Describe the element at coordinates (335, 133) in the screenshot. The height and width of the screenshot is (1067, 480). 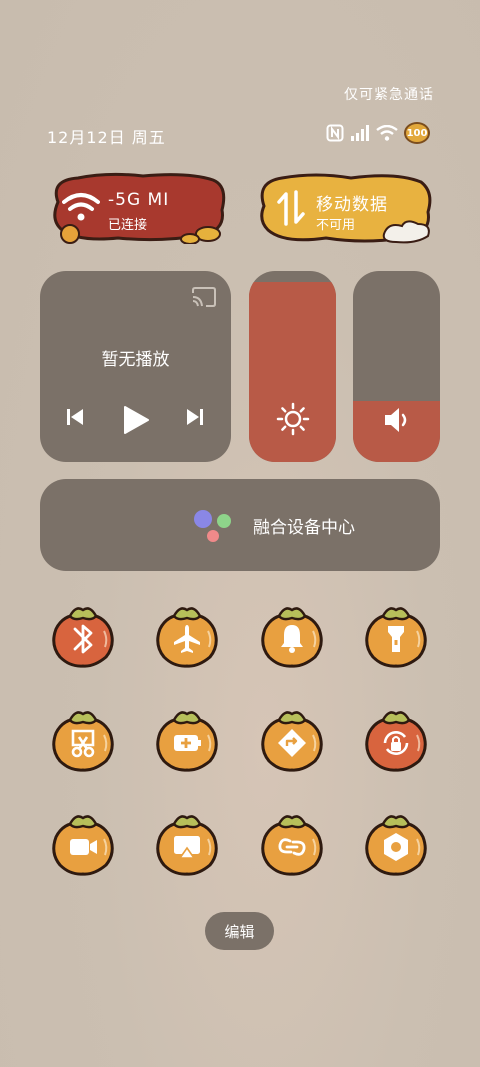
I see `nfc-icon` at that location.